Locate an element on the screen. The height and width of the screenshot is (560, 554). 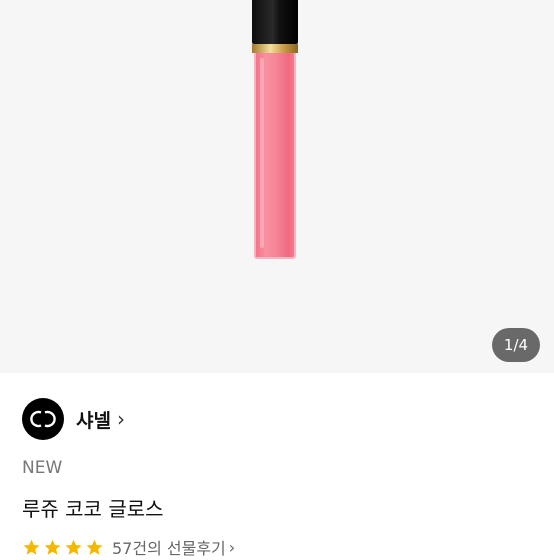
rating-row: 57건의 선물후기 › is located at coordinates (128, 547).